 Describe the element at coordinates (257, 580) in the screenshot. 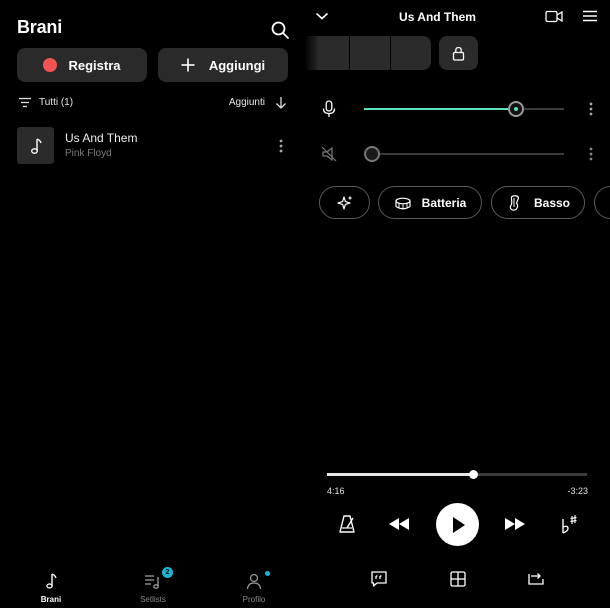

I see `profile-icon` at that location.